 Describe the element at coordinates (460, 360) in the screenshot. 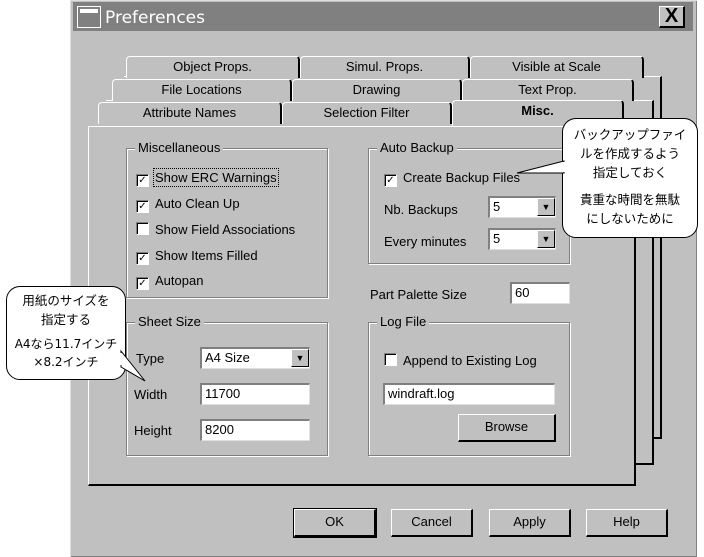

I see `append-to-existing-log-checkbox: Append to Existing Log` at that location.